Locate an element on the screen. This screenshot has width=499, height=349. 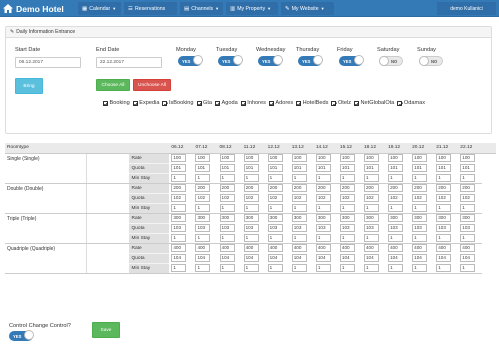
end-date-input: 22.12.2017 is located at coordinates (129, 62).